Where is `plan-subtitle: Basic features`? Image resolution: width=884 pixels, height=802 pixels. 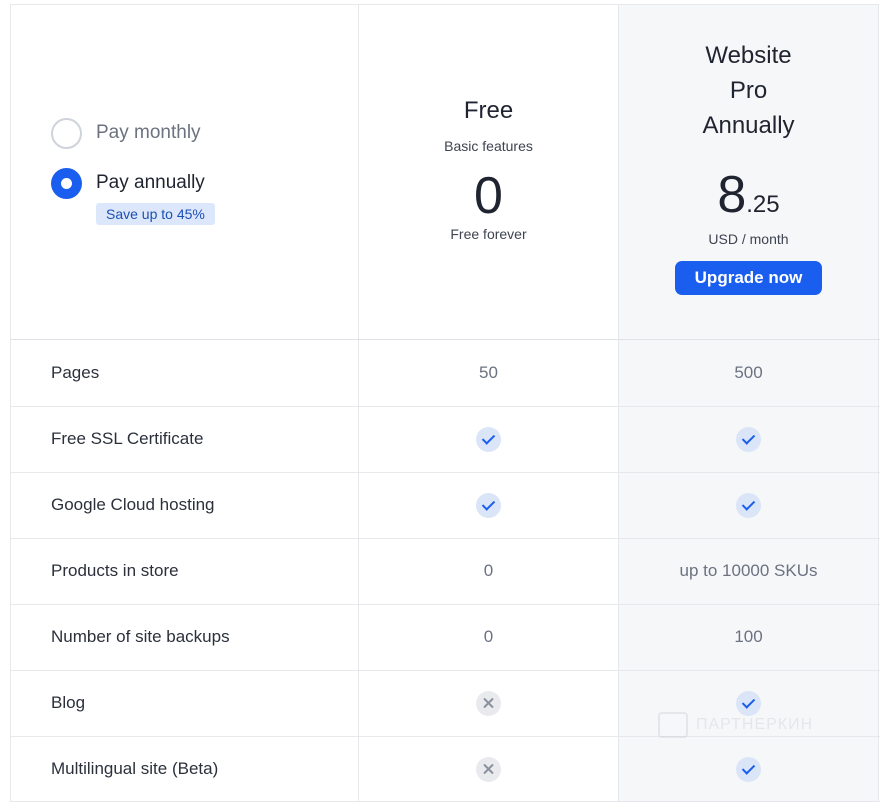 plan-subtitle: Basic features is located at coordinates (488, 146).